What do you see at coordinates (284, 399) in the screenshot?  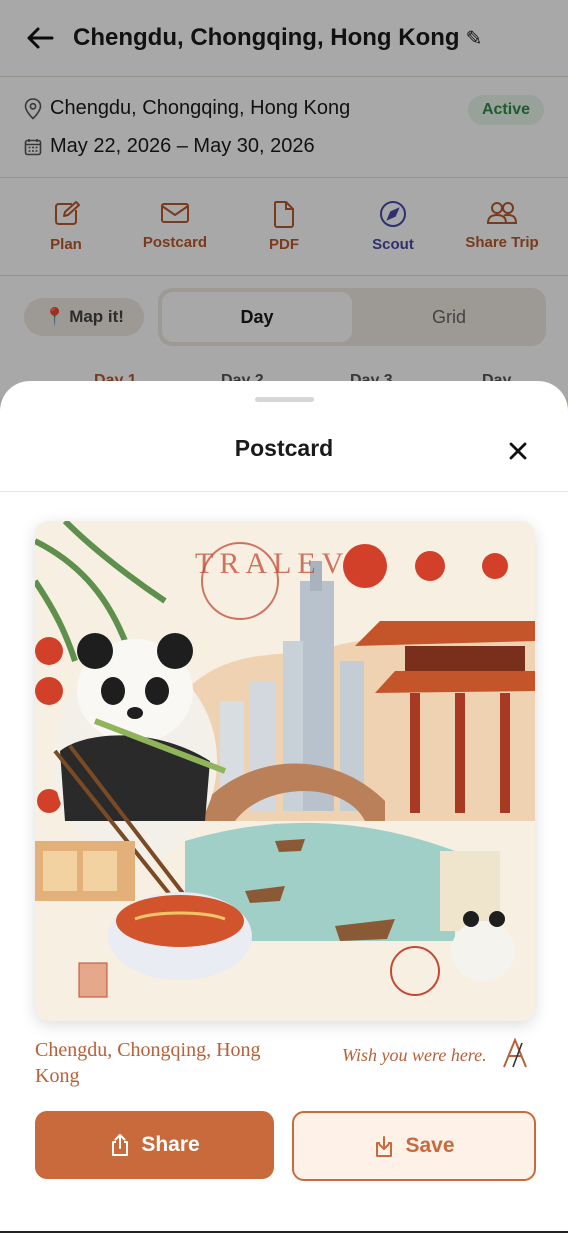 I see `sheet-grabber` at bounding box center [284, 399].